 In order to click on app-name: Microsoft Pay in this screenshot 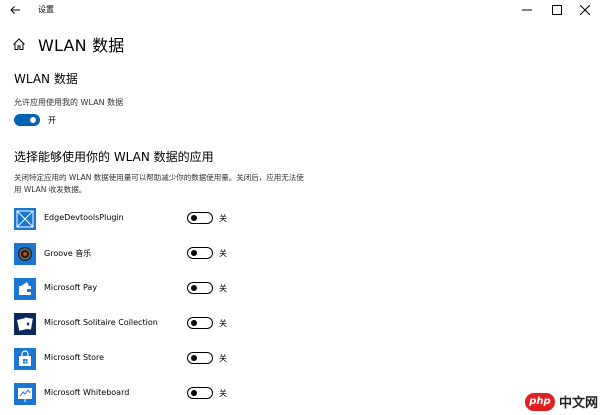, I will do `click(71, 287)`.